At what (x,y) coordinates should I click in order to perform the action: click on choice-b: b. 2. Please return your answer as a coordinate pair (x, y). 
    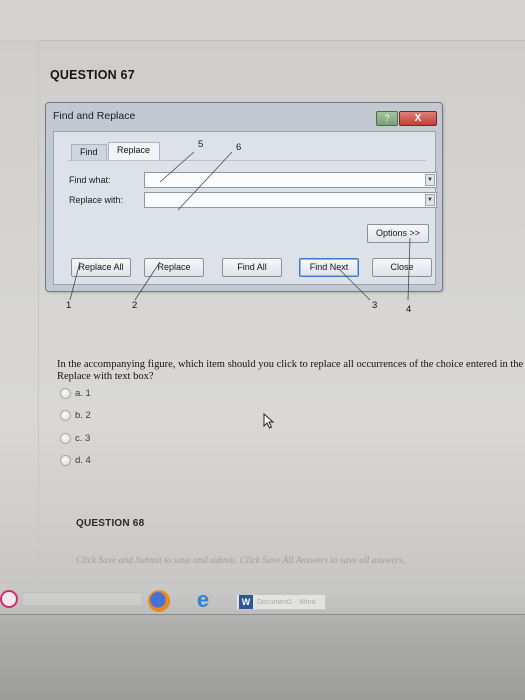
    Looking at the image, I should click on (75, 415).